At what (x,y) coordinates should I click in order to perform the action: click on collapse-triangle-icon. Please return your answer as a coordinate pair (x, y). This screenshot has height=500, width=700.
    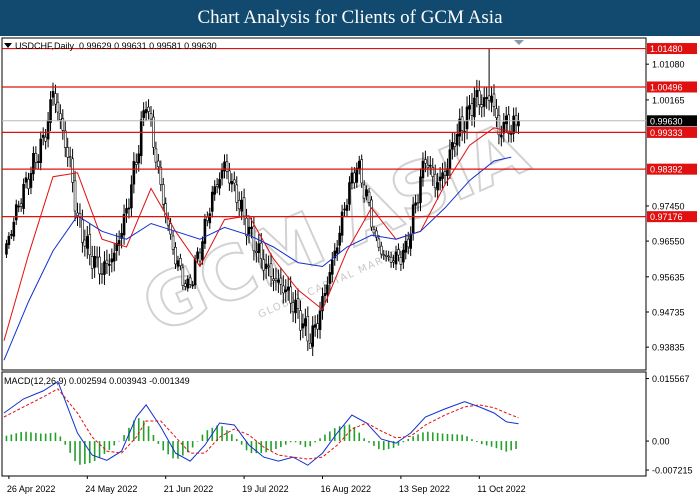
    Looking at the image, I should click on (8, 45).